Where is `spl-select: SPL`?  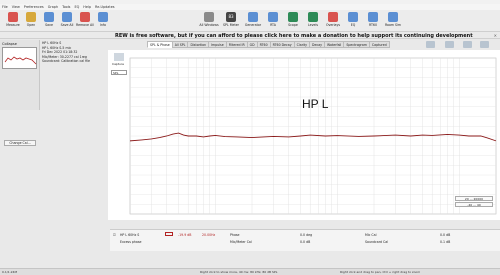
spl-select: SPL is located at coordinates (119, 72).